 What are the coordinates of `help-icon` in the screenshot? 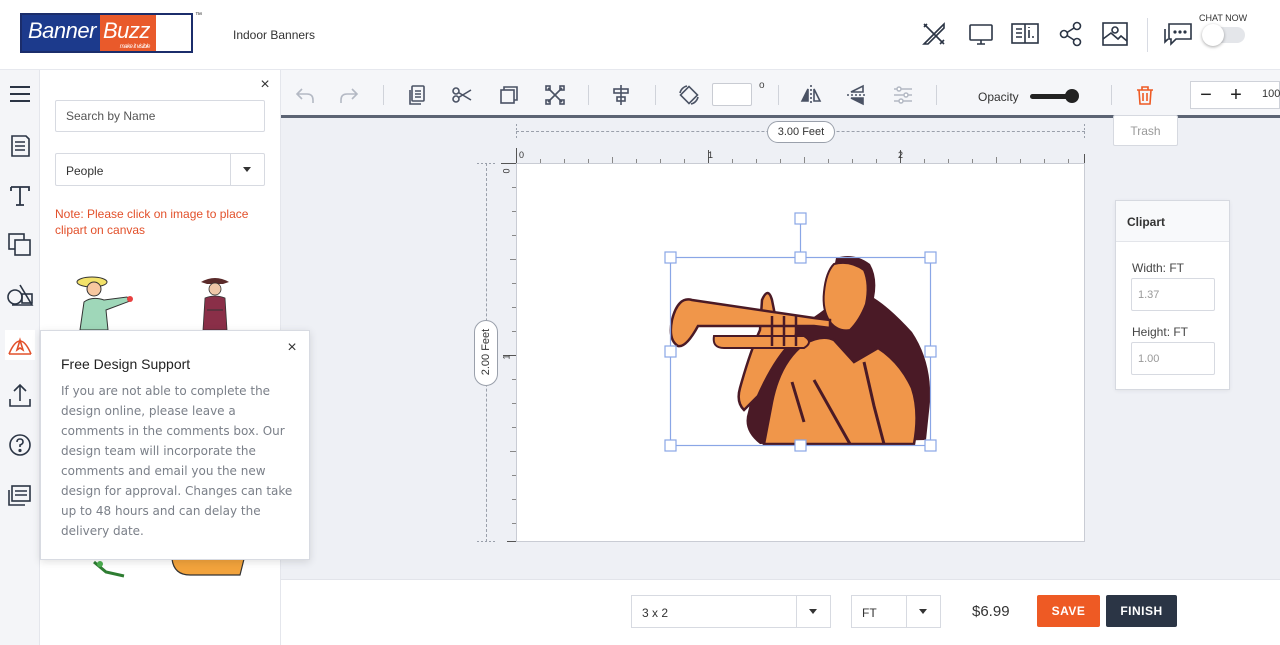 It's located at (20, 445).